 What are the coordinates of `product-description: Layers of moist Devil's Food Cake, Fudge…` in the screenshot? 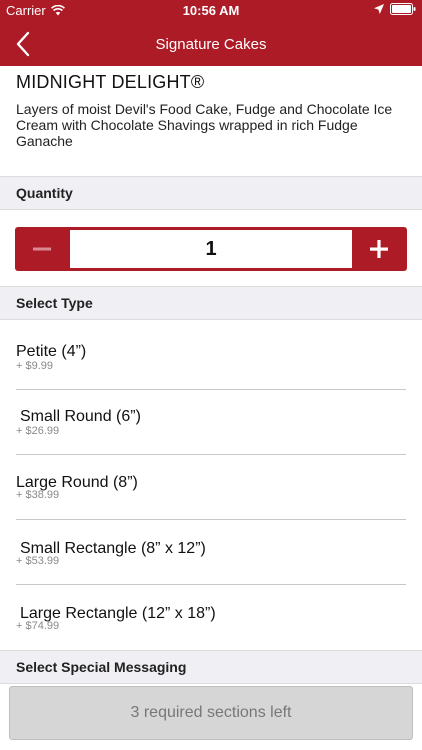 It's located at (204, 125).